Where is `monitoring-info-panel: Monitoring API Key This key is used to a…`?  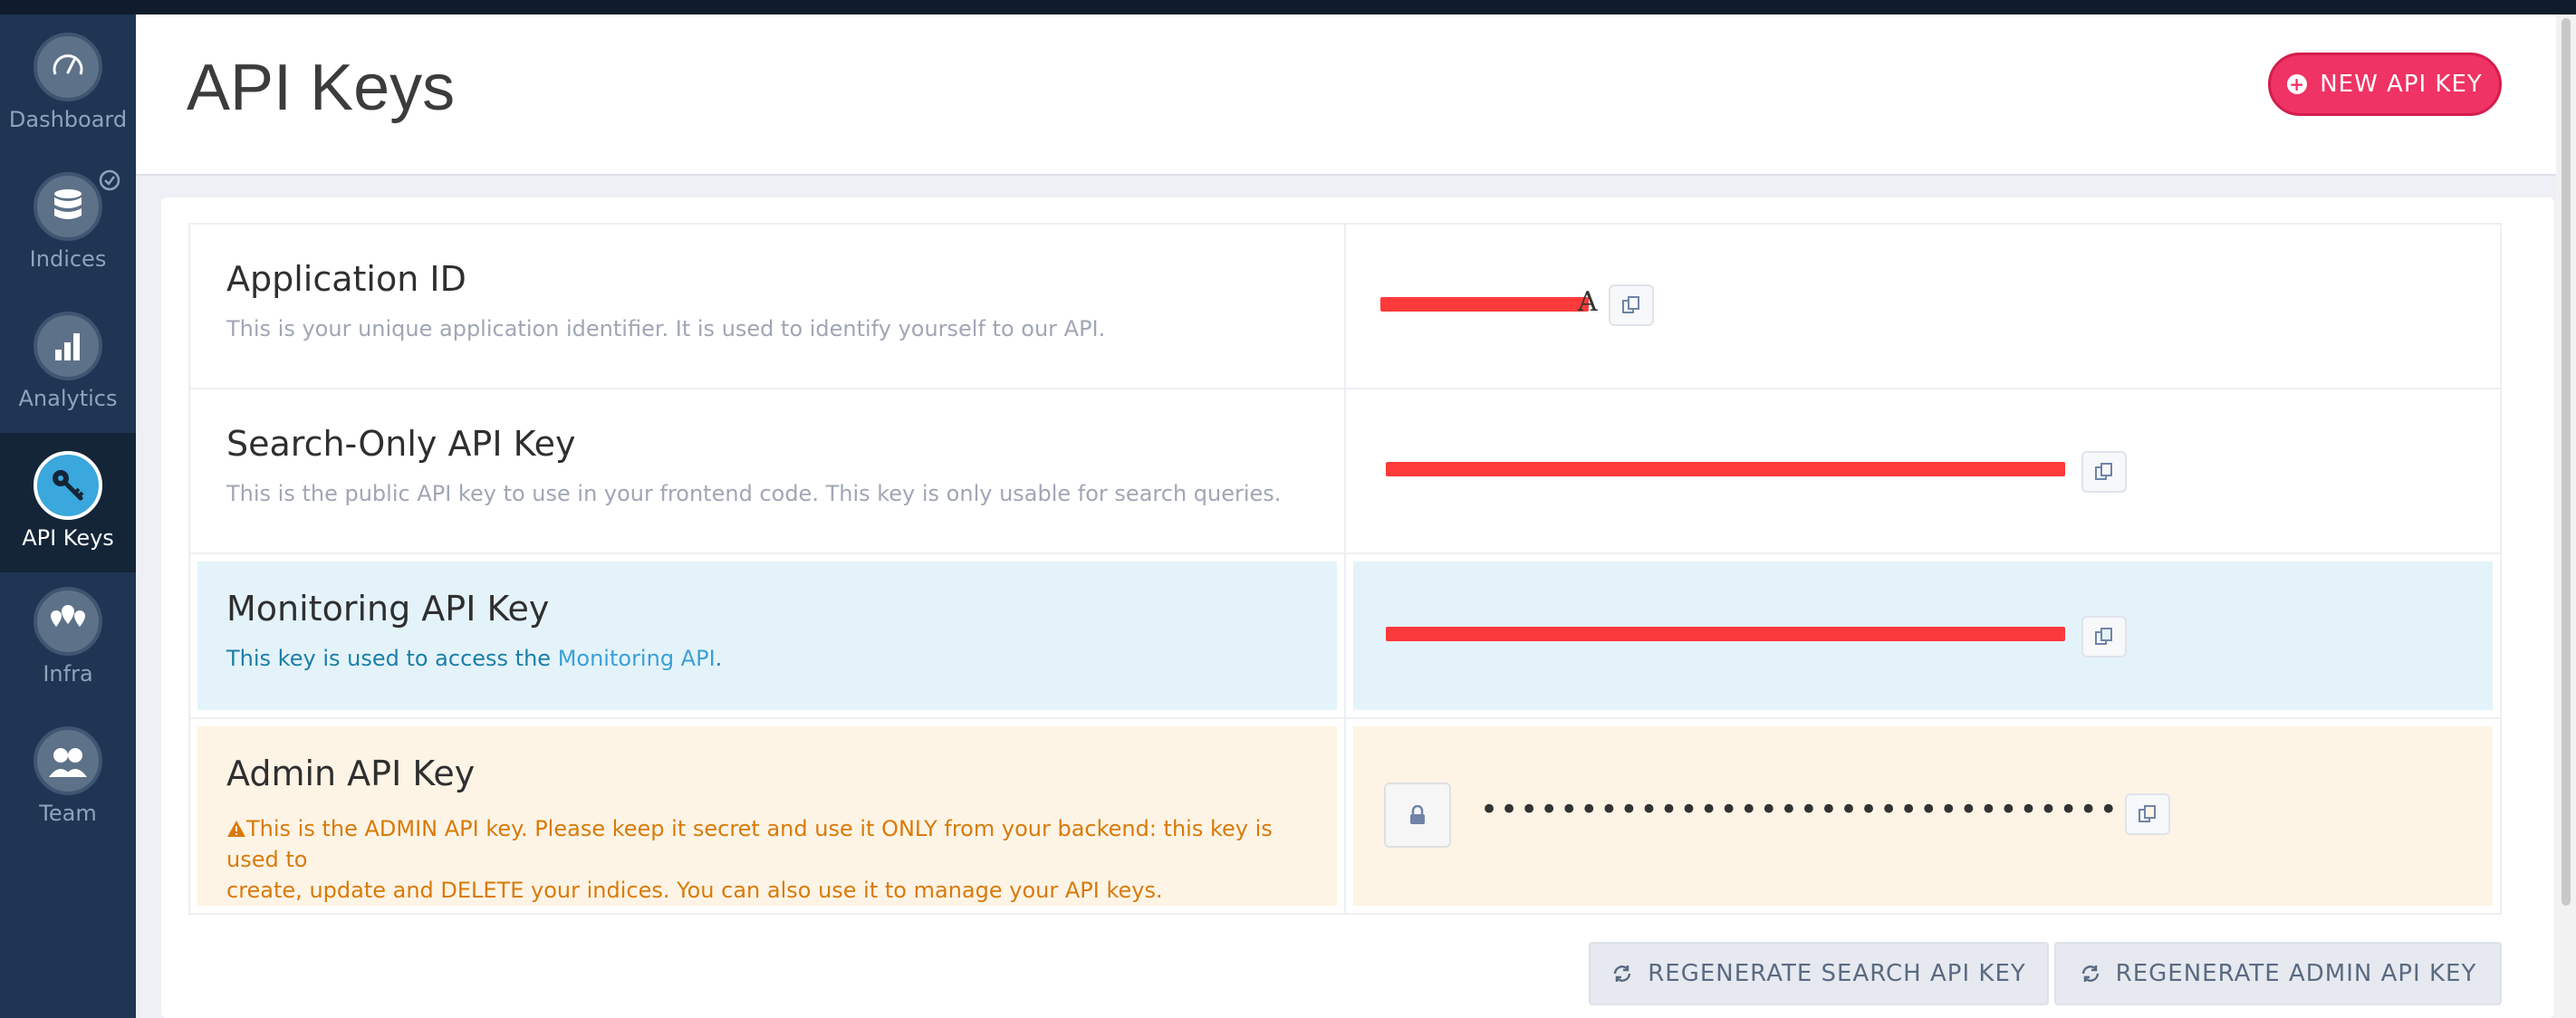 monitoring-info-panel: Monitoring API Key This key is used to a… is located at coordinates (767, 636).